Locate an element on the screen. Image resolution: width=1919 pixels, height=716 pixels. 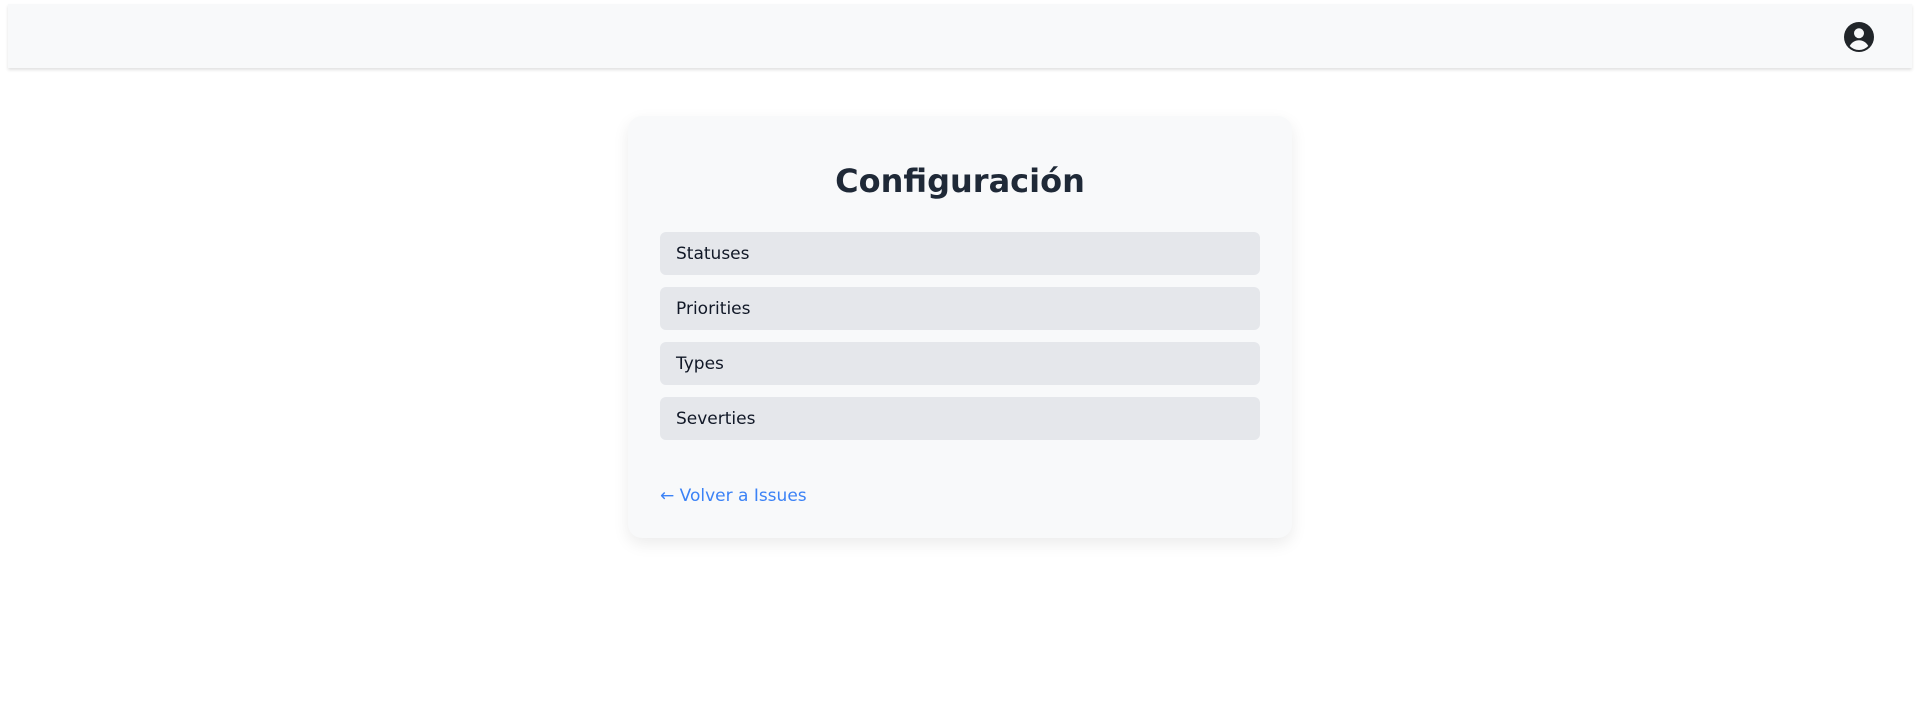
page-title: Configuración is located at coordinates (960, 181).